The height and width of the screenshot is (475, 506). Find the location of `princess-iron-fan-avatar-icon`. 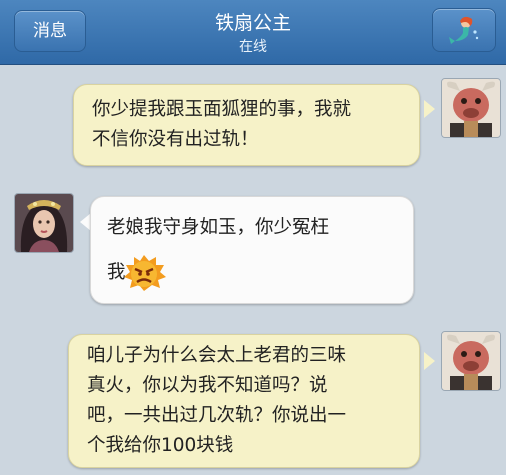

princess-iron-fan-avatar-icon is located at coordinates (44, 223).